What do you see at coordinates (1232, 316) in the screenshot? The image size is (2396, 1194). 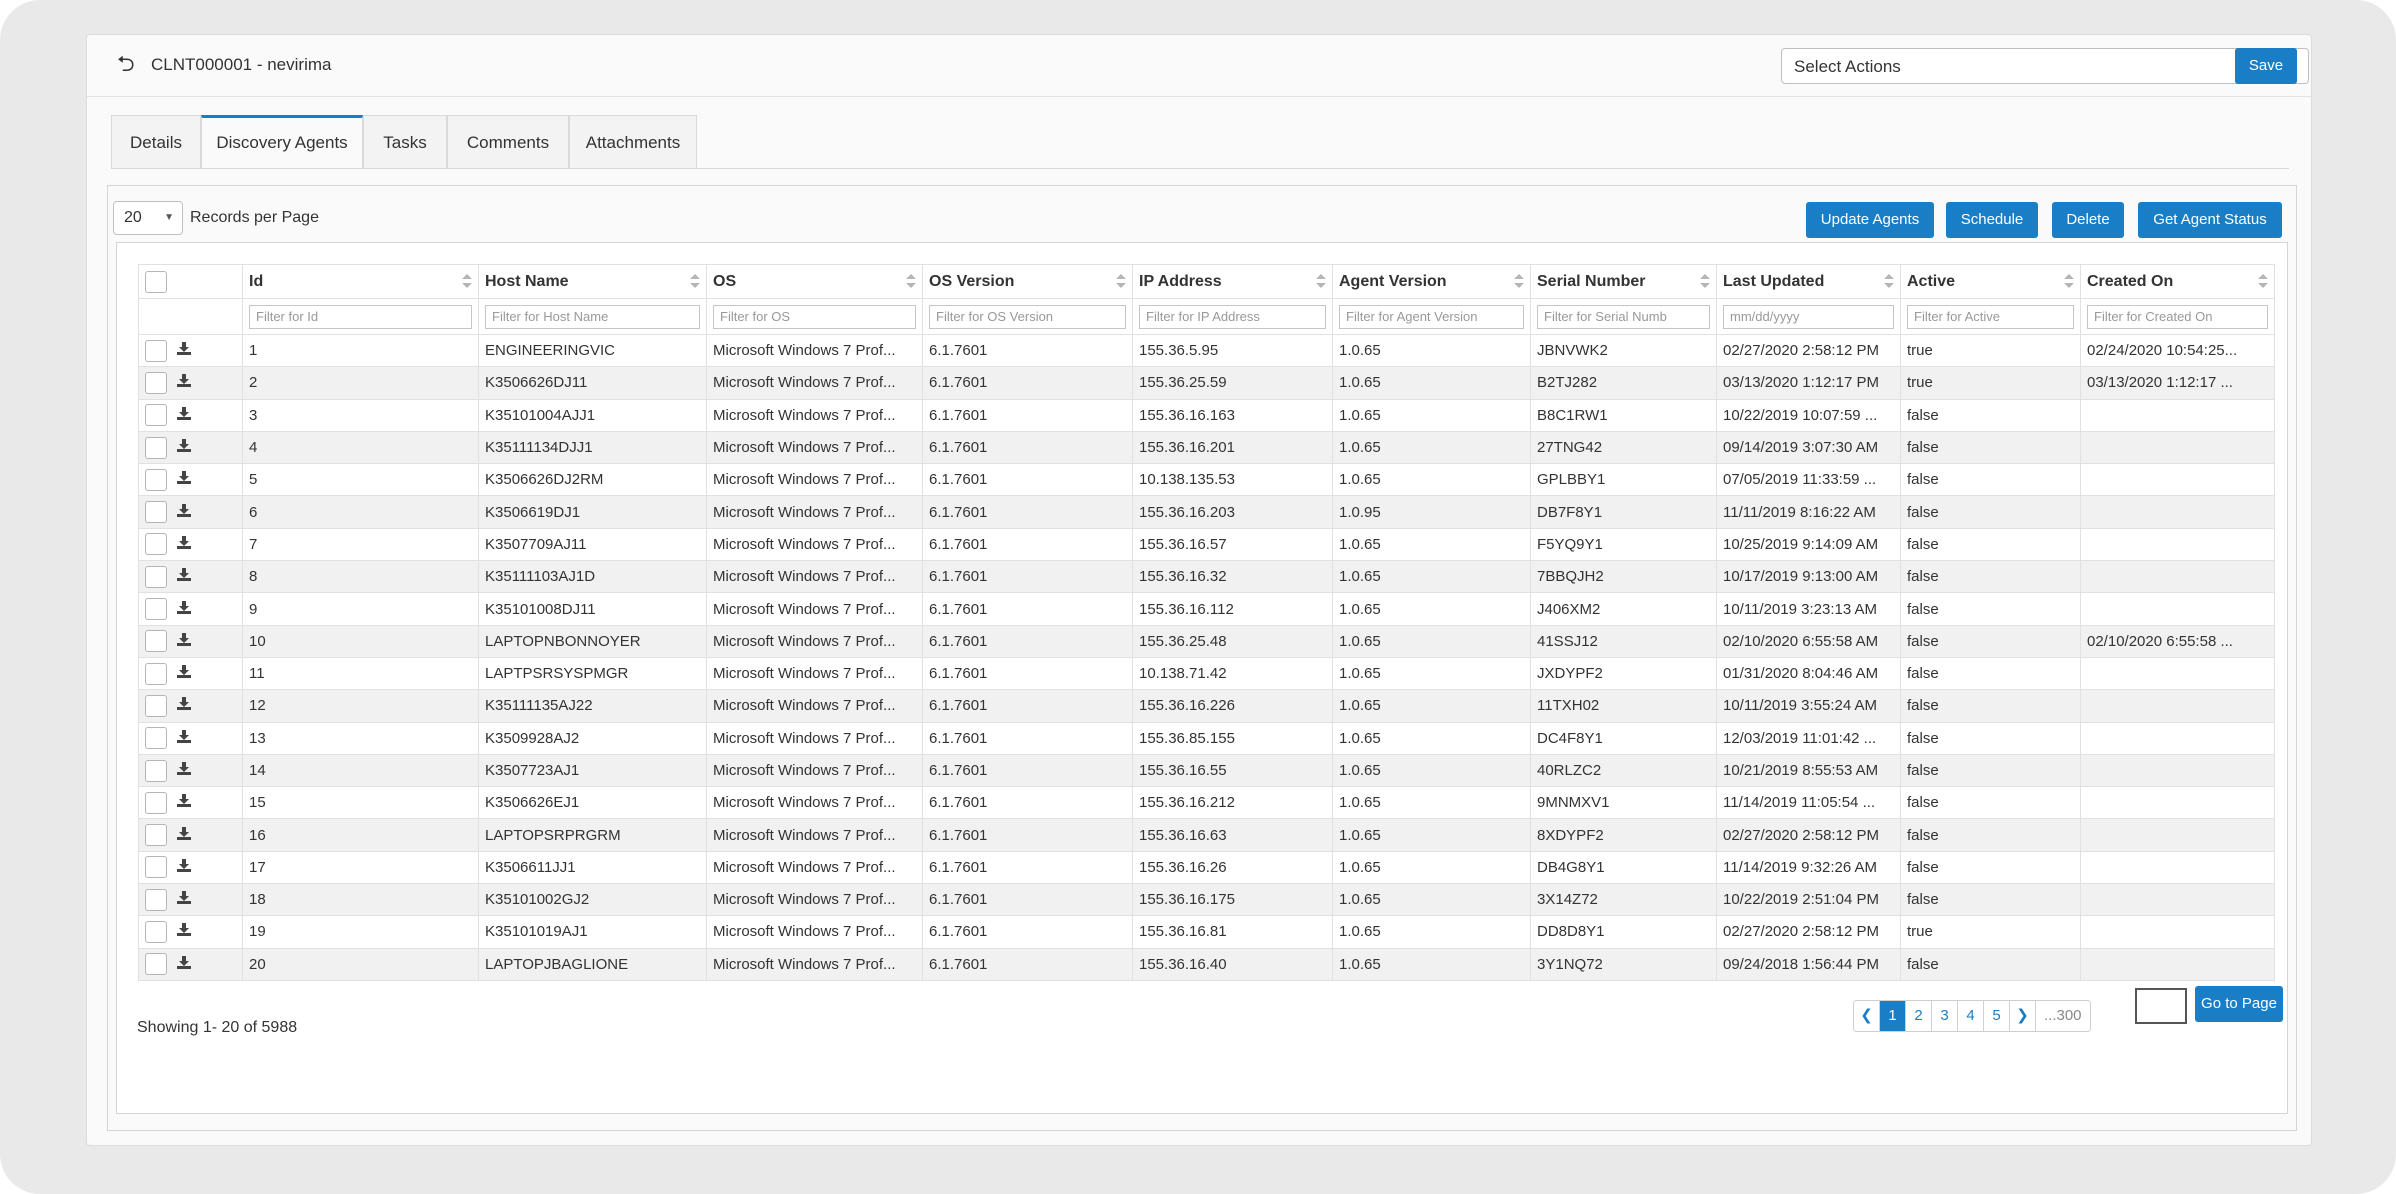 I see `filter-input-ip-address: Filter for IP Address` at bounding box center [1232, 316].